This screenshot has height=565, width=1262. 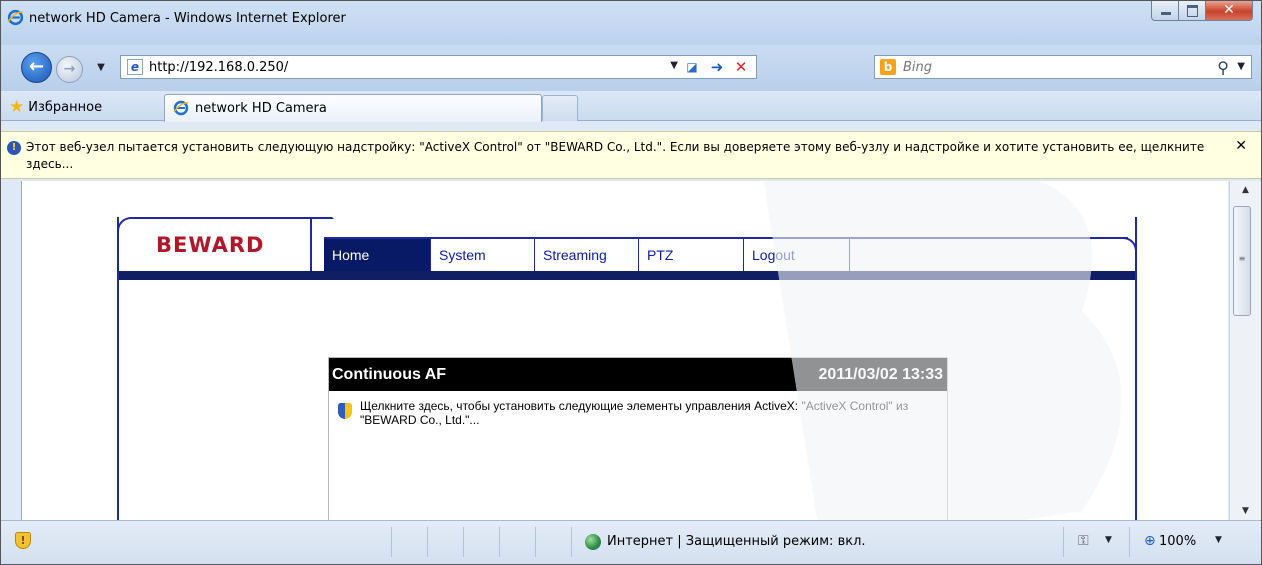 What do you see at coordinates (1165, 11) in the screenshot?
I see `minimize-button` at bounding box center [1165, 11].